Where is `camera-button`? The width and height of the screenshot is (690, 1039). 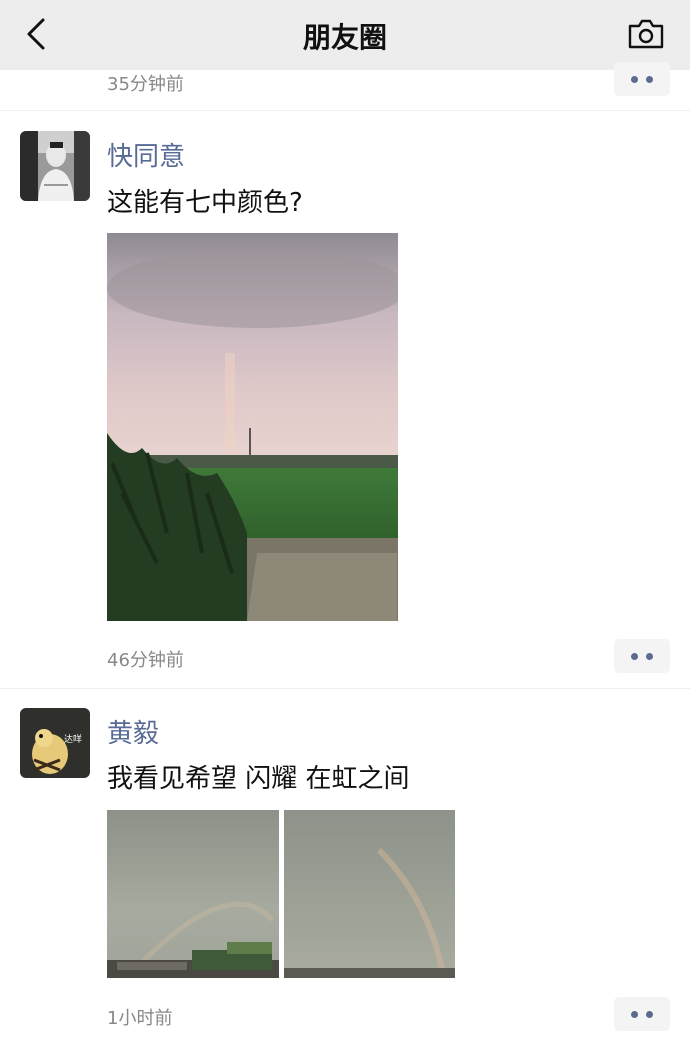 camera-button is located at coordinates (646, 34).